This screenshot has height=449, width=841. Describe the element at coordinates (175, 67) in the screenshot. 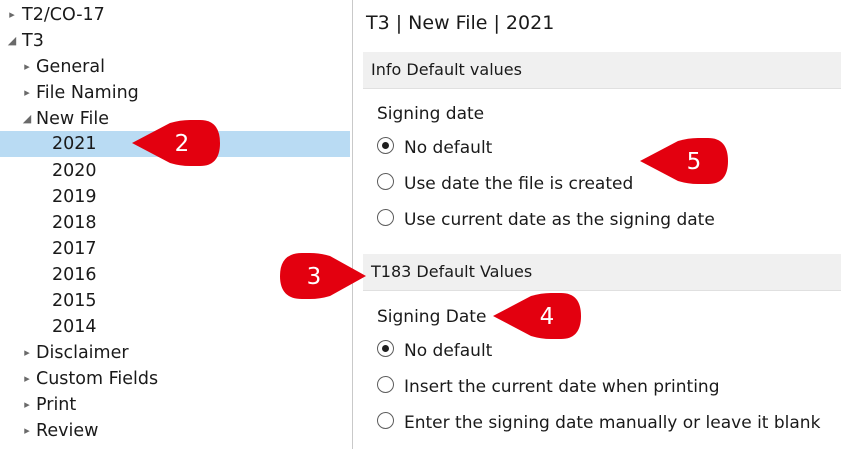

I see `tree-item-general: ▸ General` at that location.